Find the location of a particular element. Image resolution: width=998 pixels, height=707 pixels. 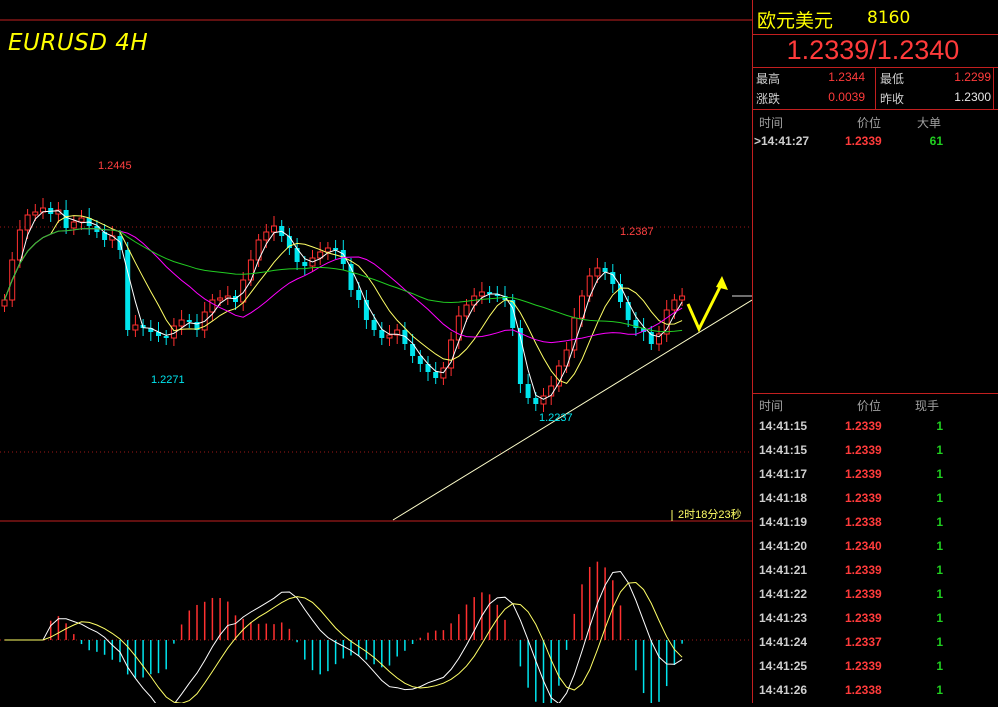

tick-volume-header: 现手 is located at coordinates (927, 406).